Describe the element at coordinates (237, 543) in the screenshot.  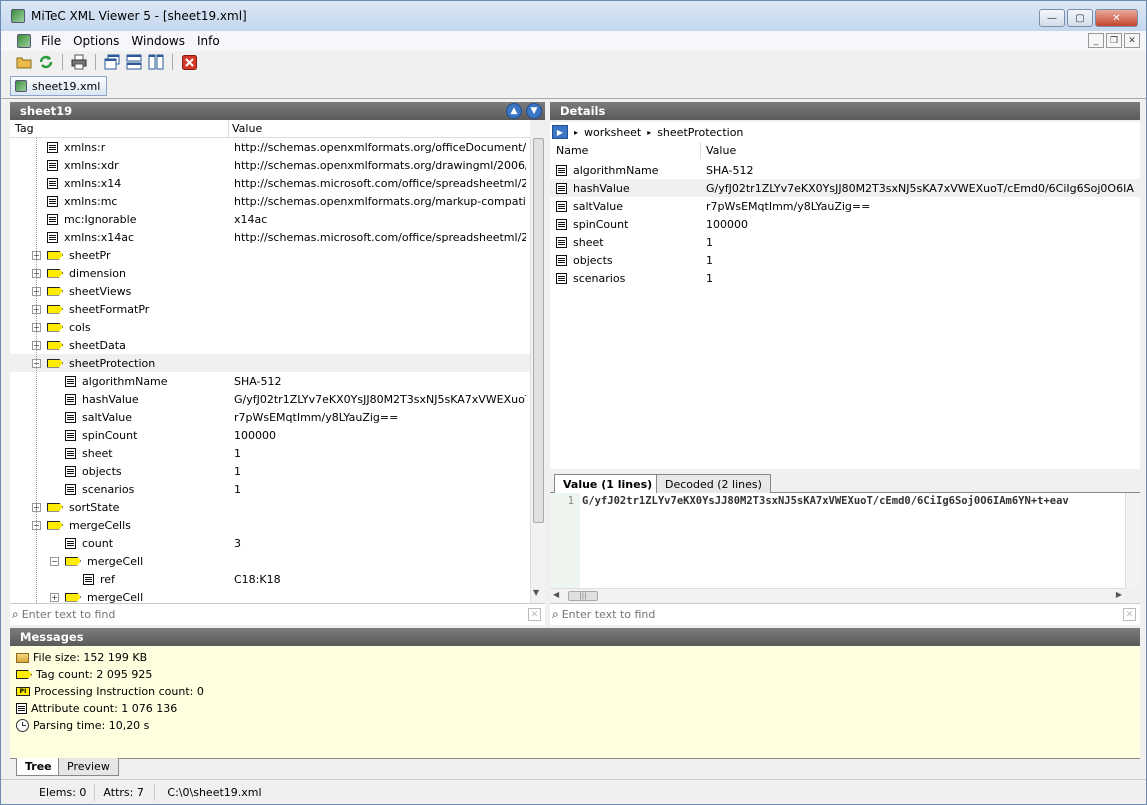
I see `node-value: 3` at that location.